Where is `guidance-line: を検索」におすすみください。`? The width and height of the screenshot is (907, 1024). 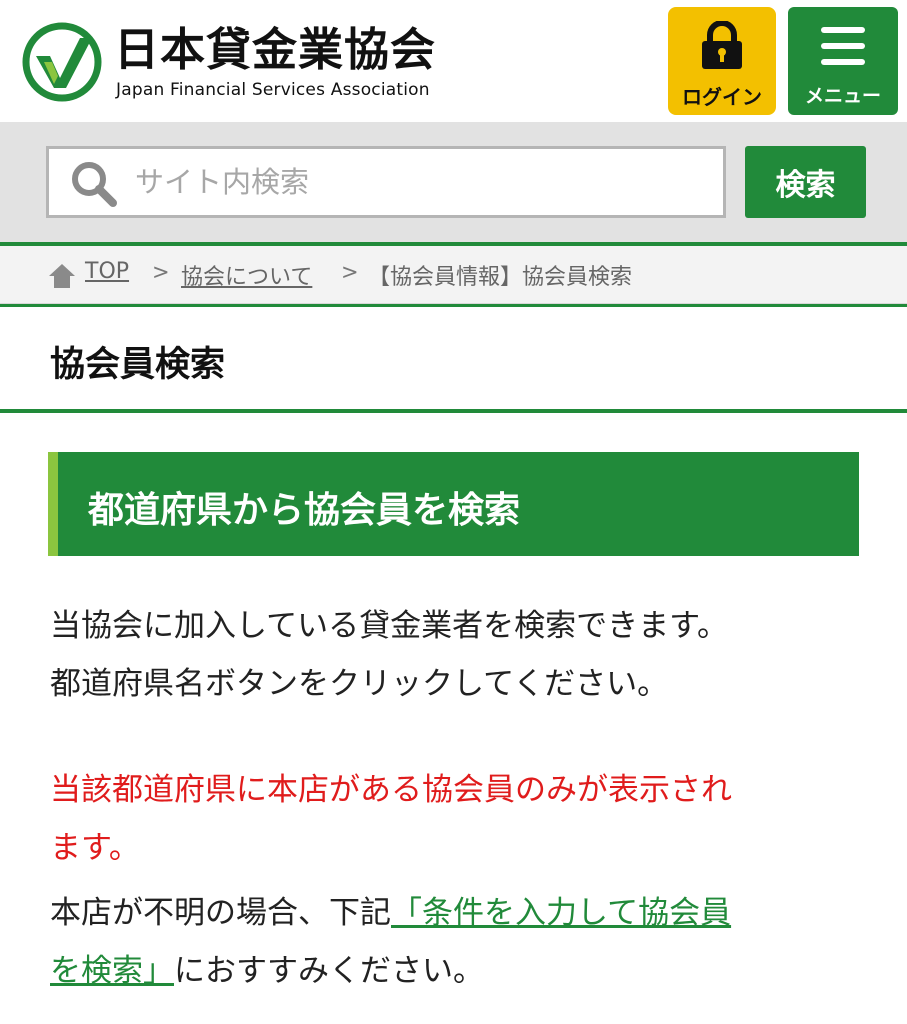 guidance-line: を検索」におすすみください。 is located at coordinates (390, 971).